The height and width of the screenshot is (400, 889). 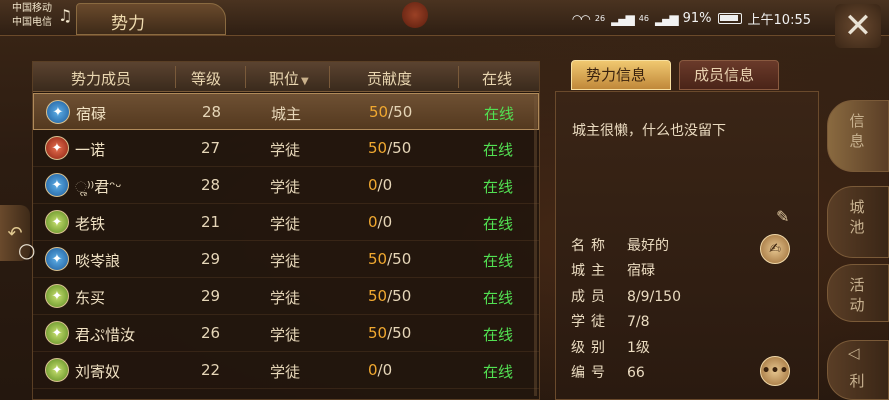 What do you see at coordinates (638, 348) in the screenshot?
I see `info-grade-value: 1级` at bounding box center [638, 348].